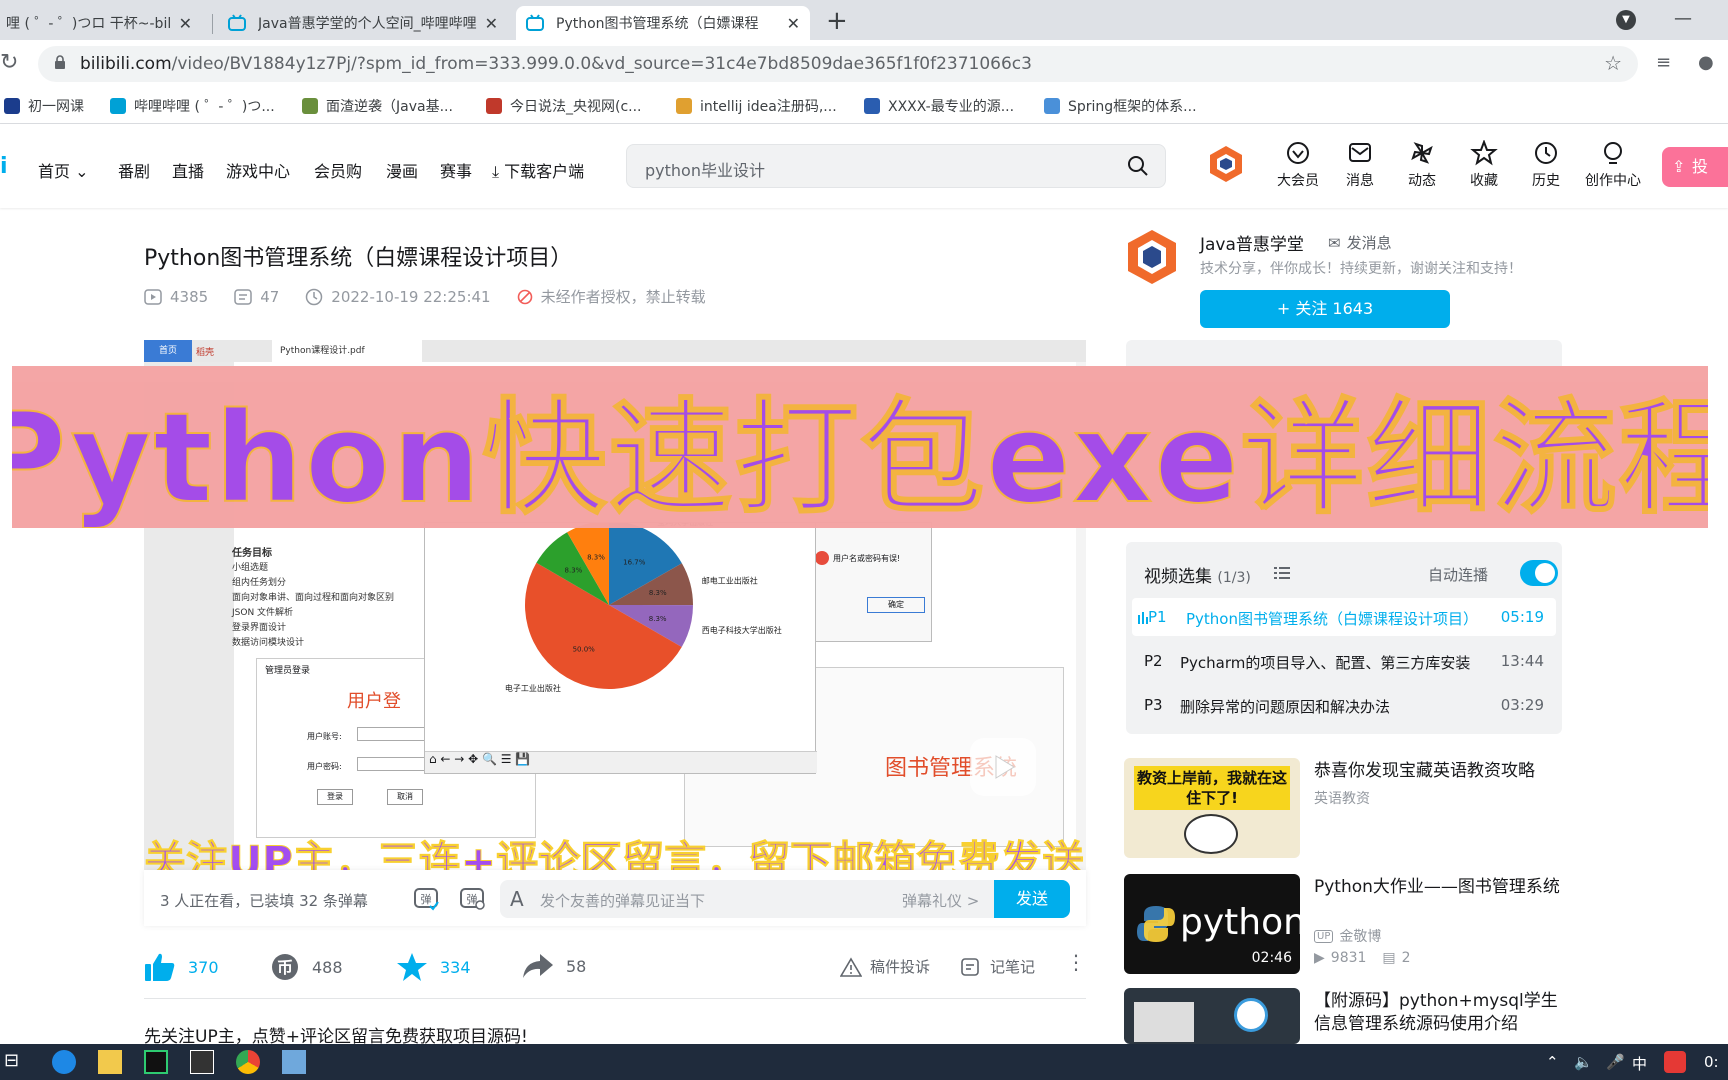 The width and height of the screenshot is (1728, 1080). What do you see at coordinates (705, 169) in the screenshot?
I see `search-input: python毕业设计` at bounding box center [705, 169].